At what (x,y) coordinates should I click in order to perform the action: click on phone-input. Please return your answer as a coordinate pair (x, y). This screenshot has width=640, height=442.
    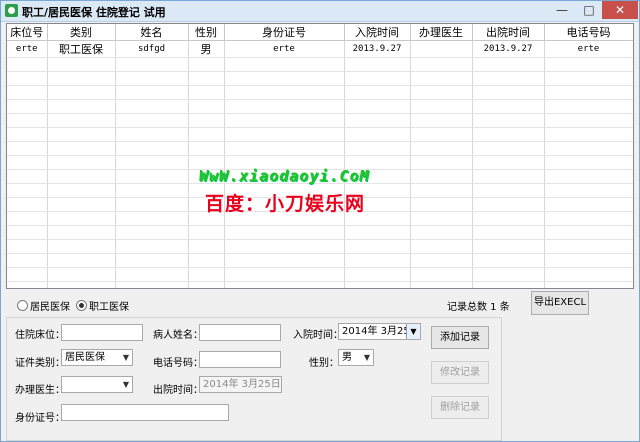
    Looking at the image, I should click on (240, 359).